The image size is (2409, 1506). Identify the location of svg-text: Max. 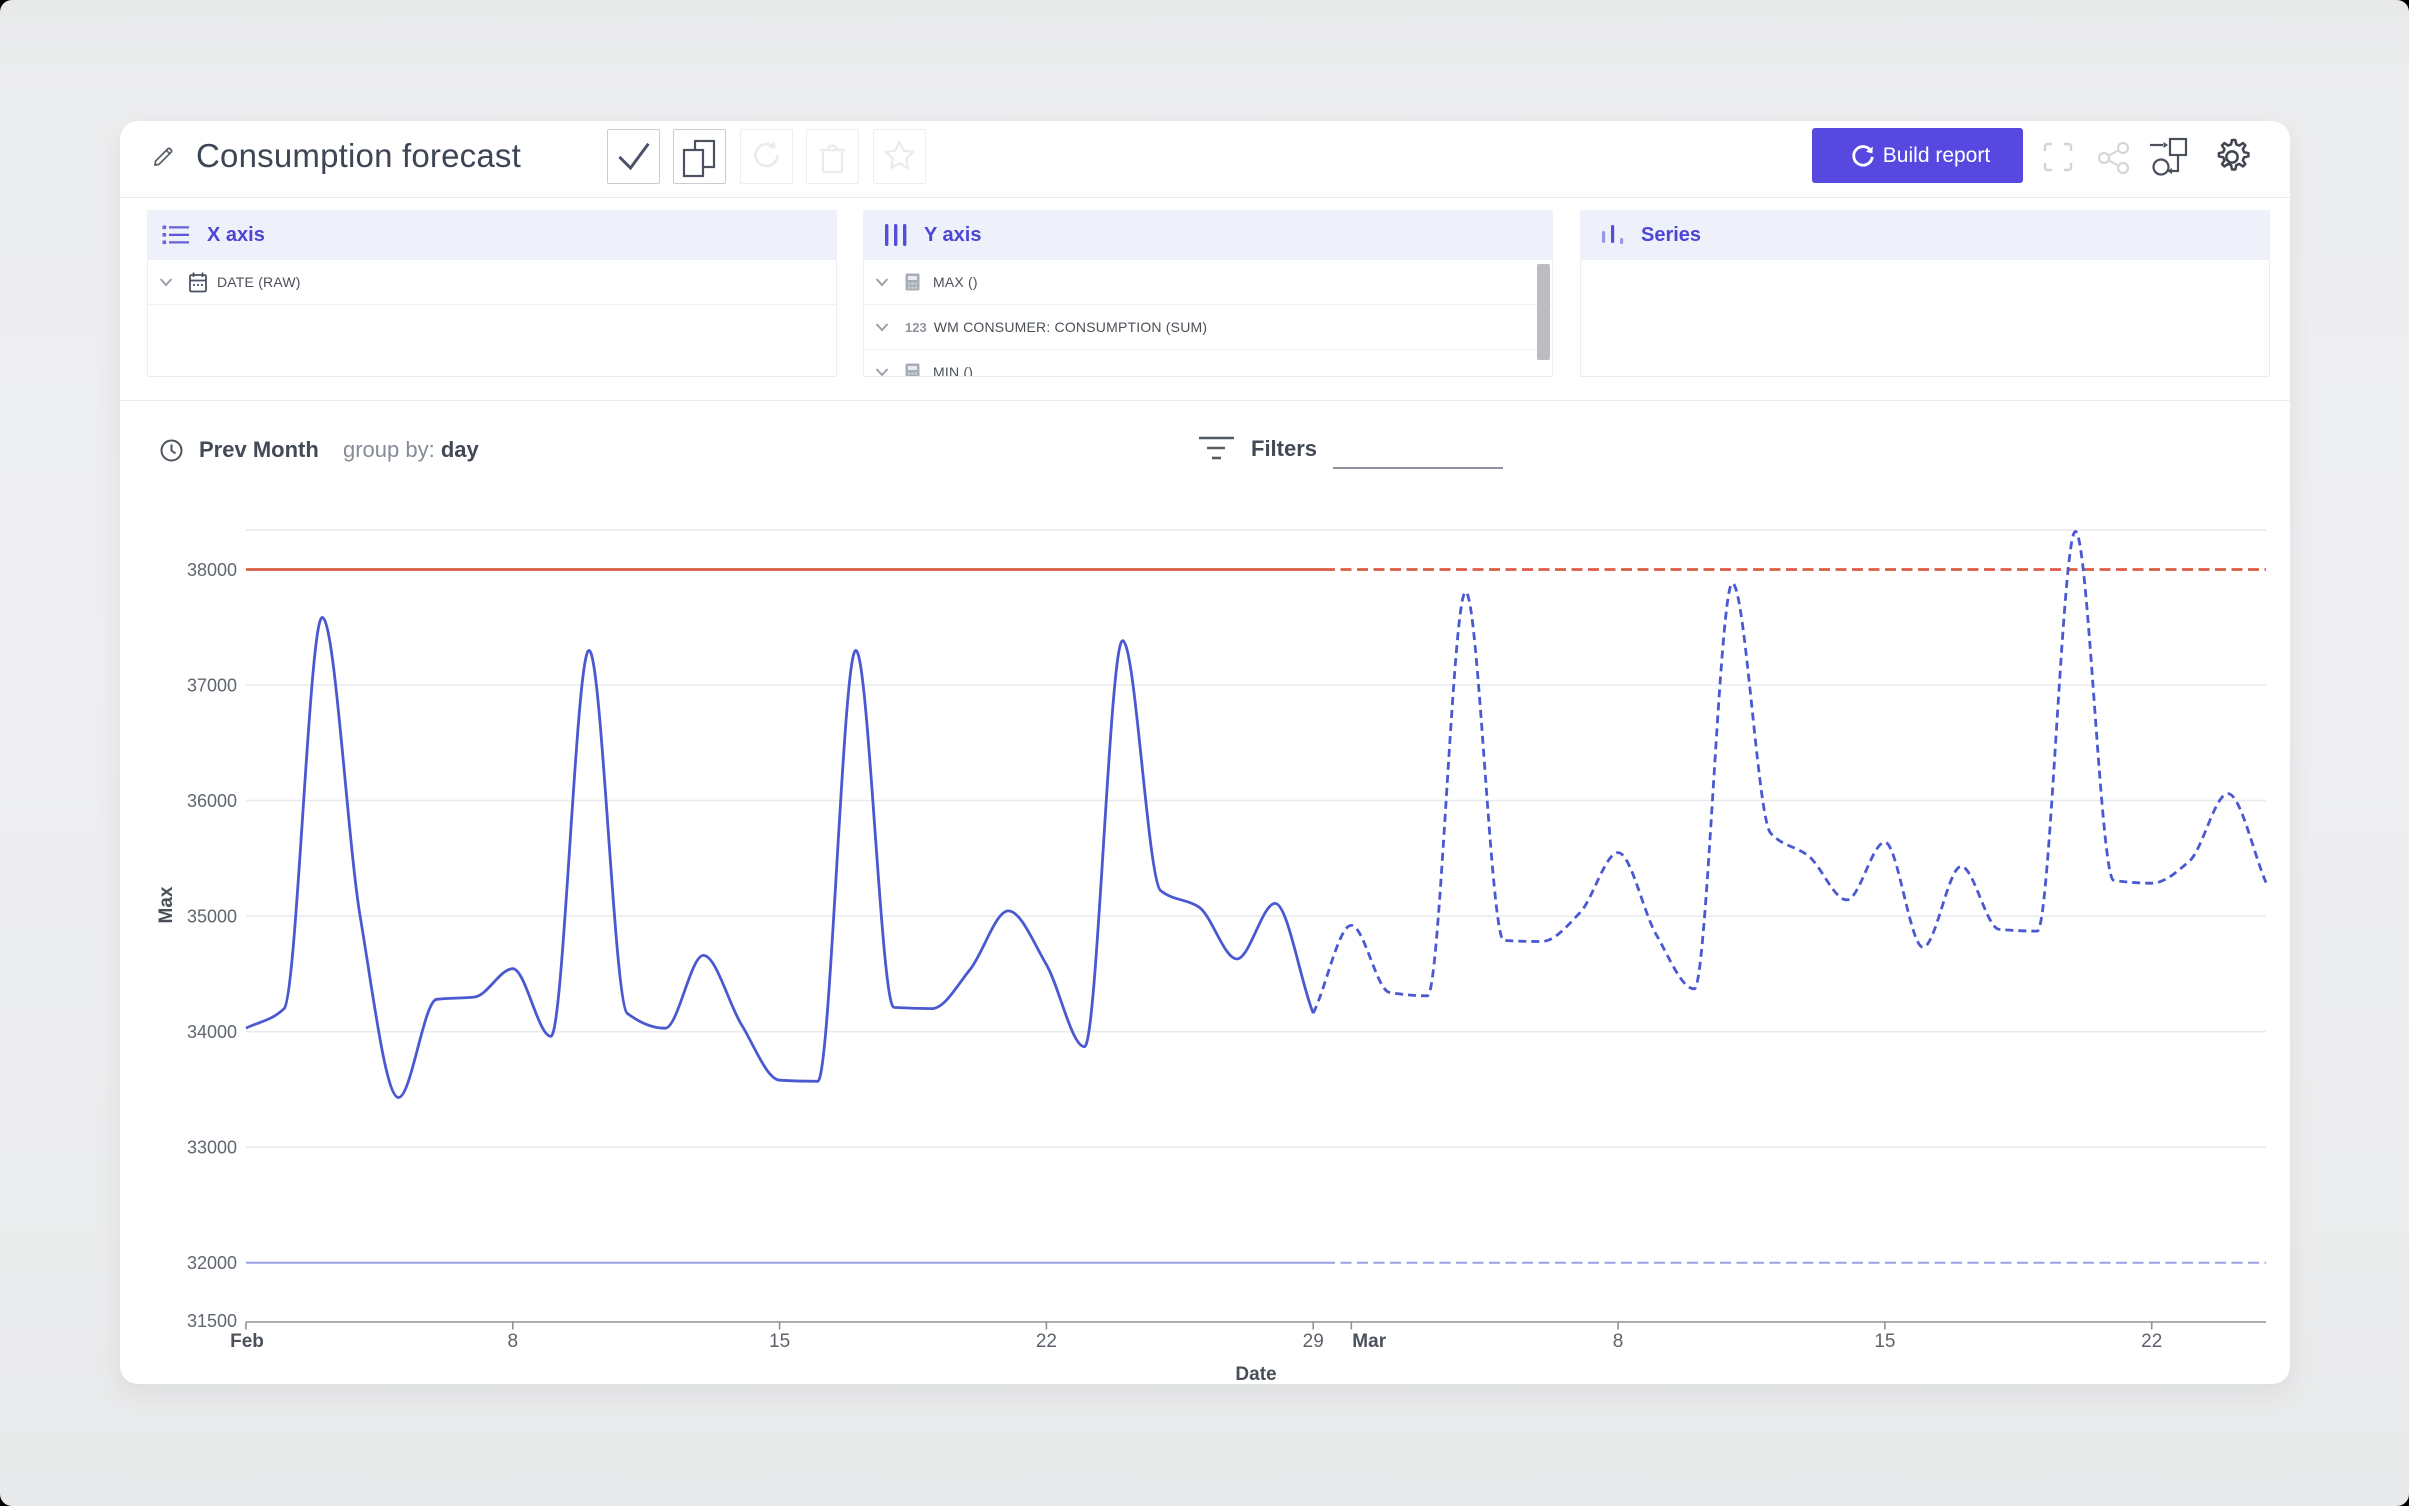
(166, 904).